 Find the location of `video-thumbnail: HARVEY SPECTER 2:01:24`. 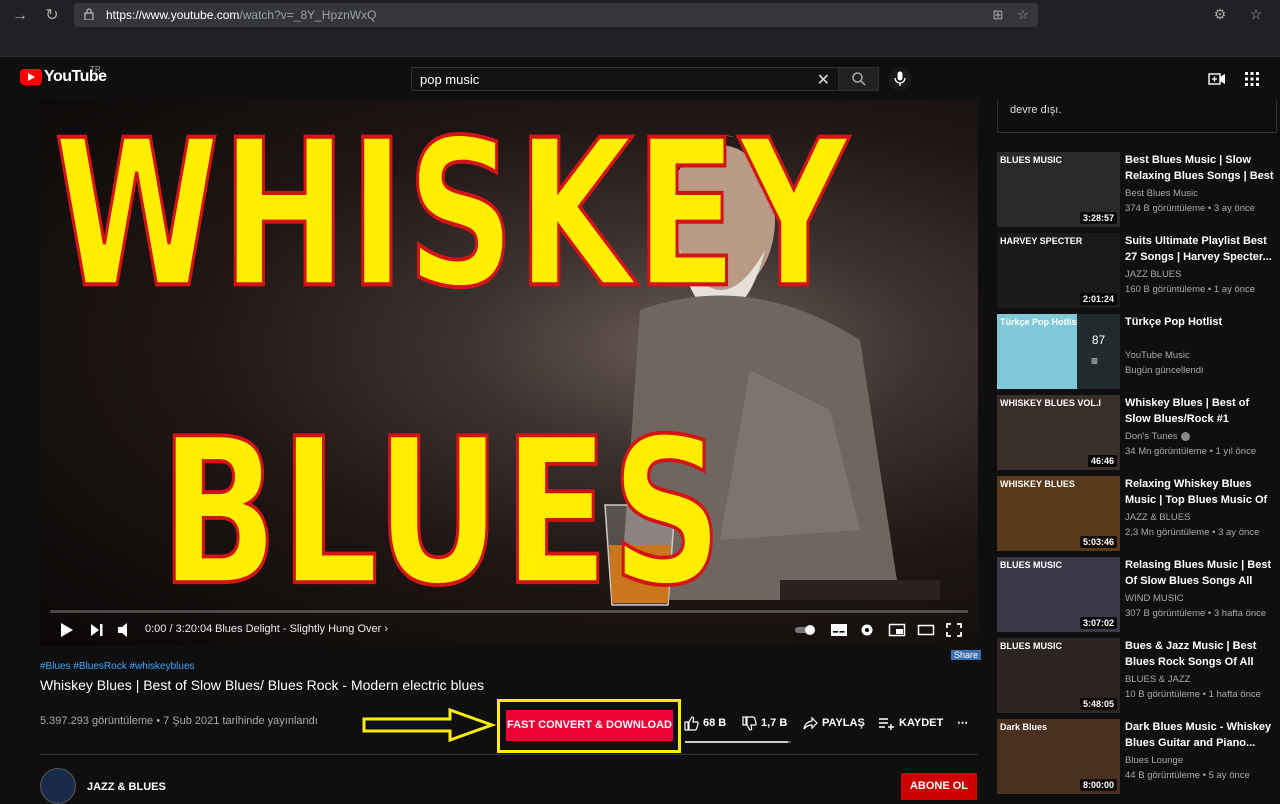

video-thumbnail: HARVEY SPECTER 2:01:24 is located at coordinates (1058, 270).